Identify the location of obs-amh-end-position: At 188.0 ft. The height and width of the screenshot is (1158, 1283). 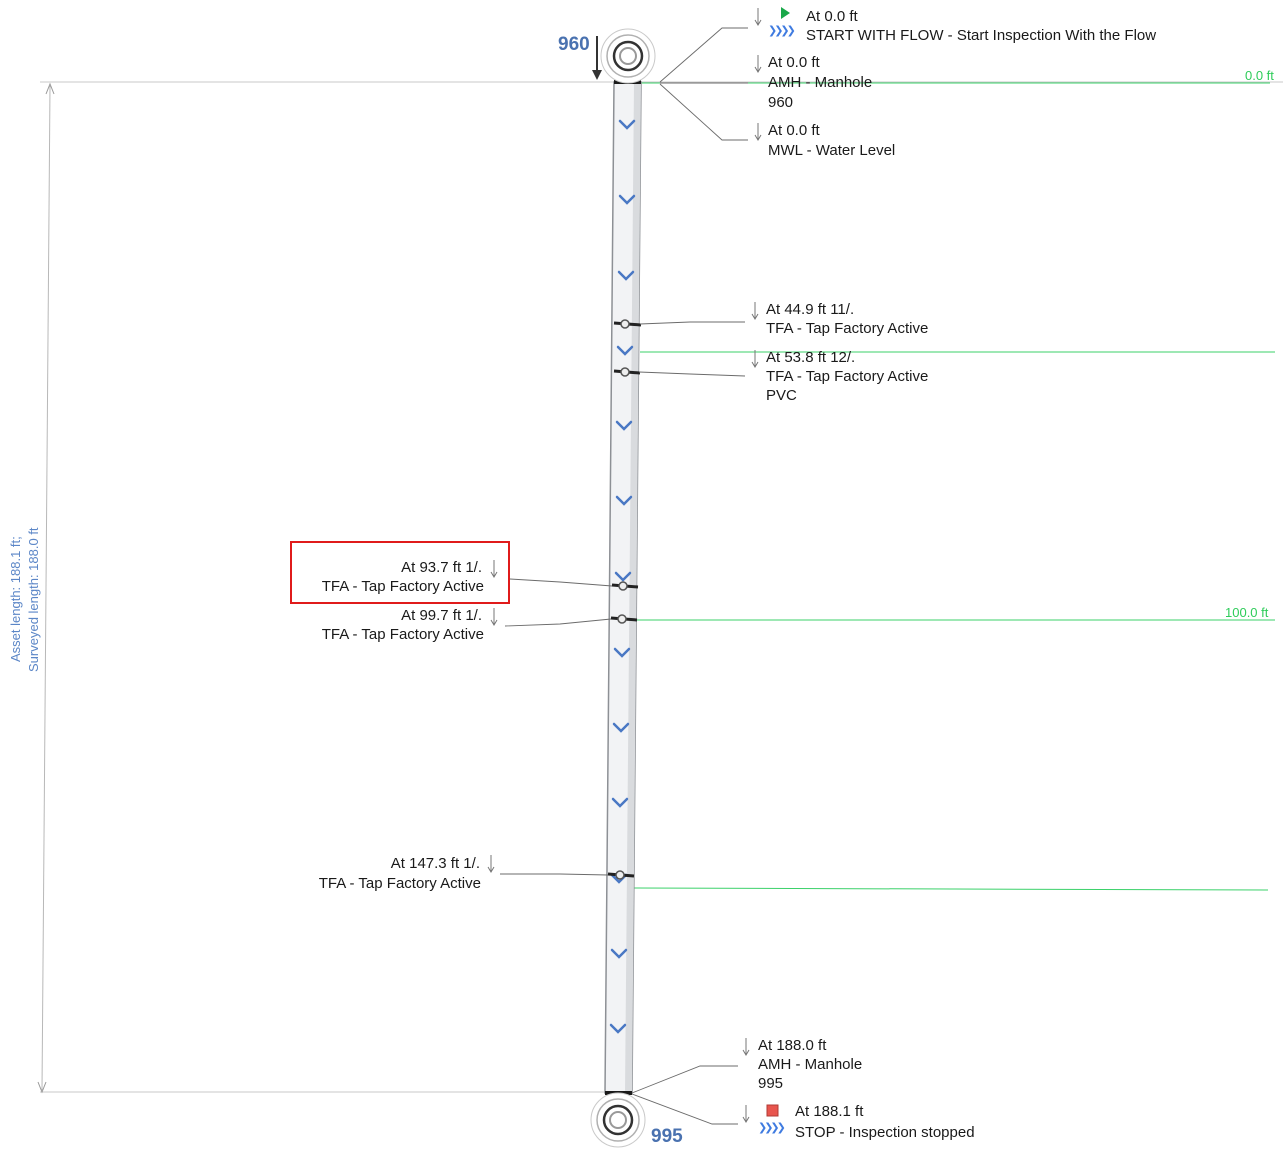
(792, 1045).